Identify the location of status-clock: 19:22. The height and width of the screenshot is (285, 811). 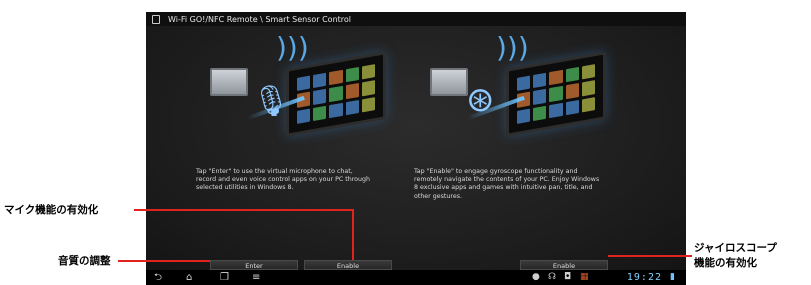
(644, 277).